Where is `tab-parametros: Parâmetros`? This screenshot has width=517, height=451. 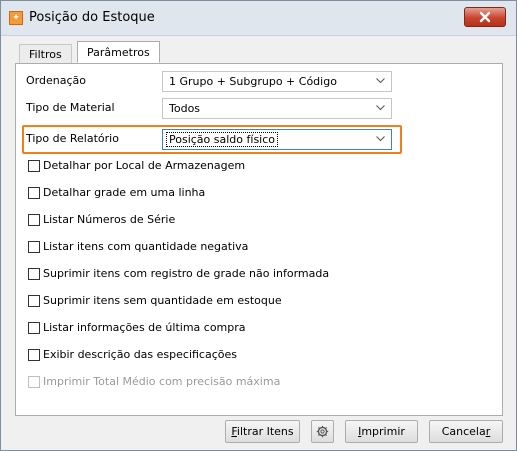 tab-parametros: Parâmetros is located at coordinates (118, 52).